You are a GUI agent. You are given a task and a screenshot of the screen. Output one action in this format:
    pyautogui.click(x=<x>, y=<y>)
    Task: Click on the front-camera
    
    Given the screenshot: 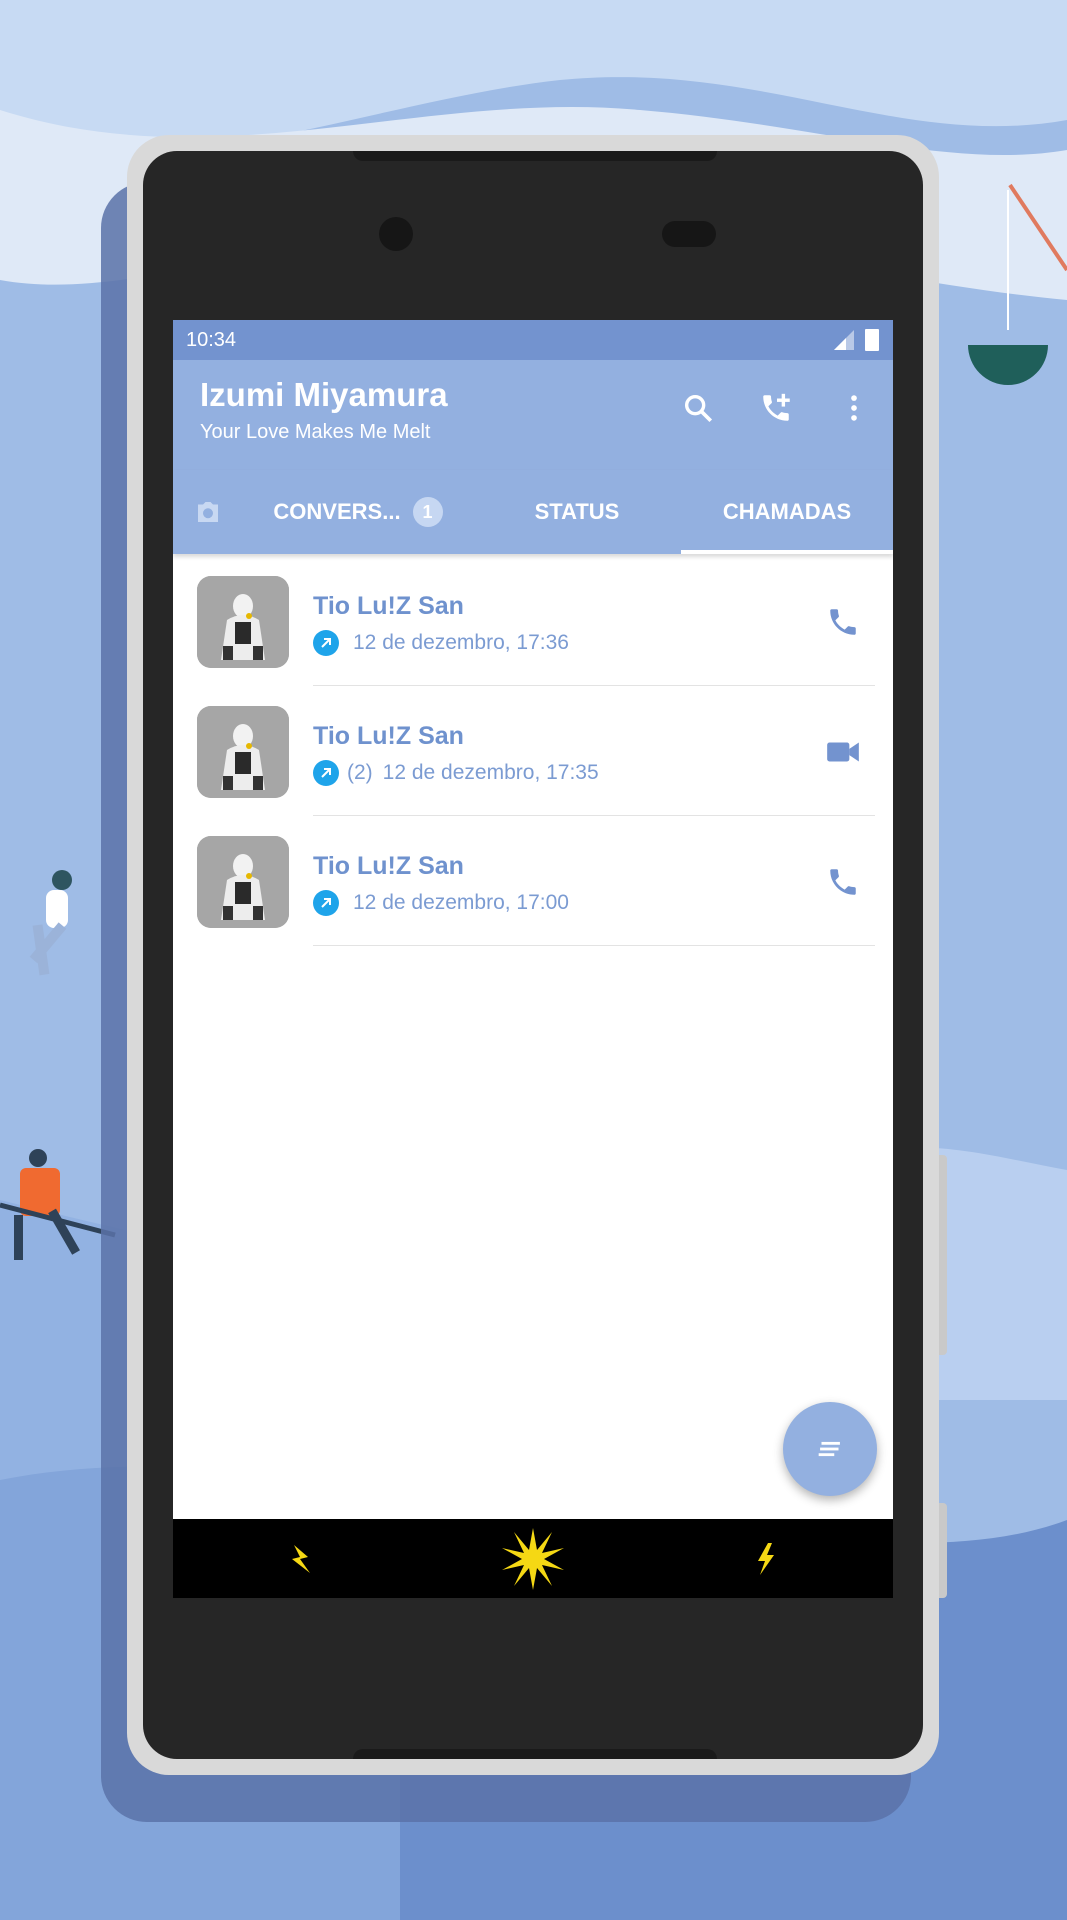 What is the action you would take?
    pyautogui.click(x=396, y=234)
    